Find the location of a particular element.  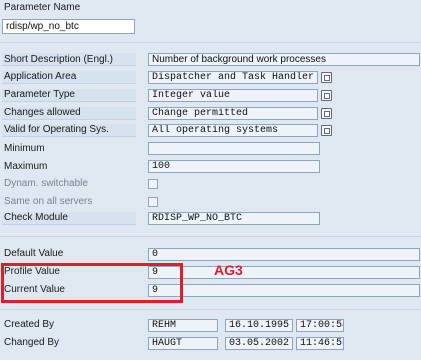

valid-os-label: Valid for Operating Sys. is located at coordinates (56, 129).